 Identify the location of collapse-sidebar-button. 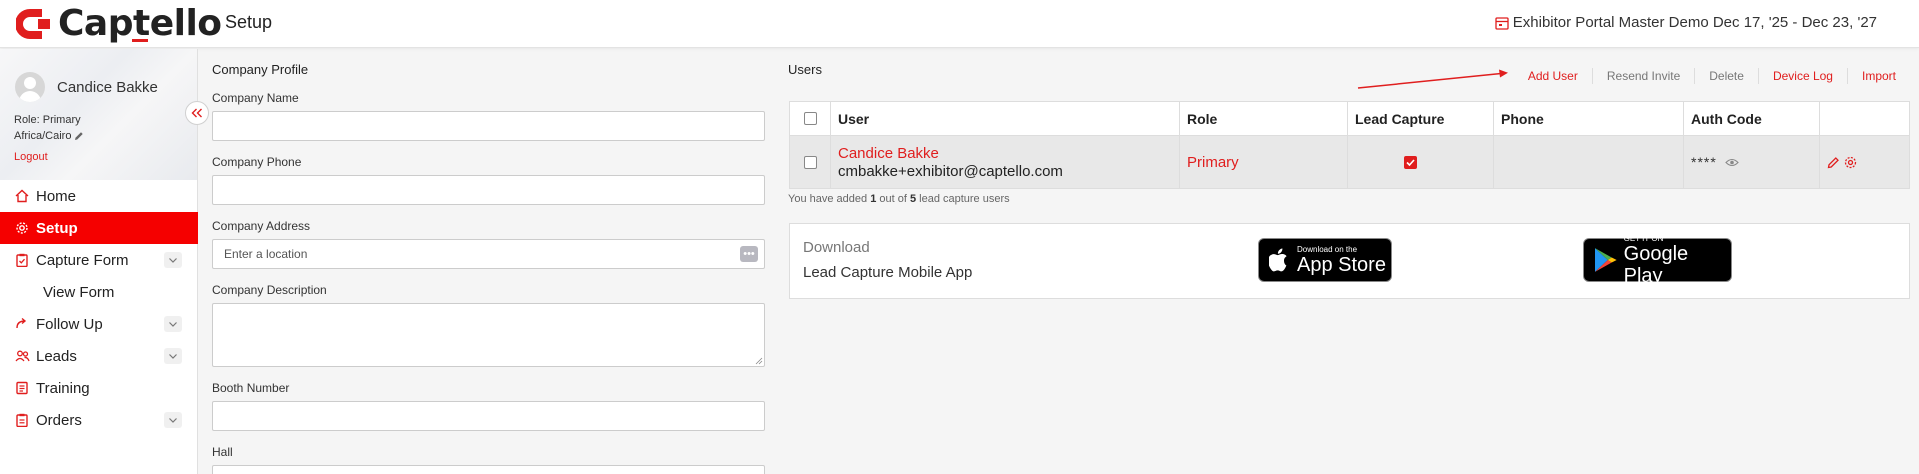
(197, 113).